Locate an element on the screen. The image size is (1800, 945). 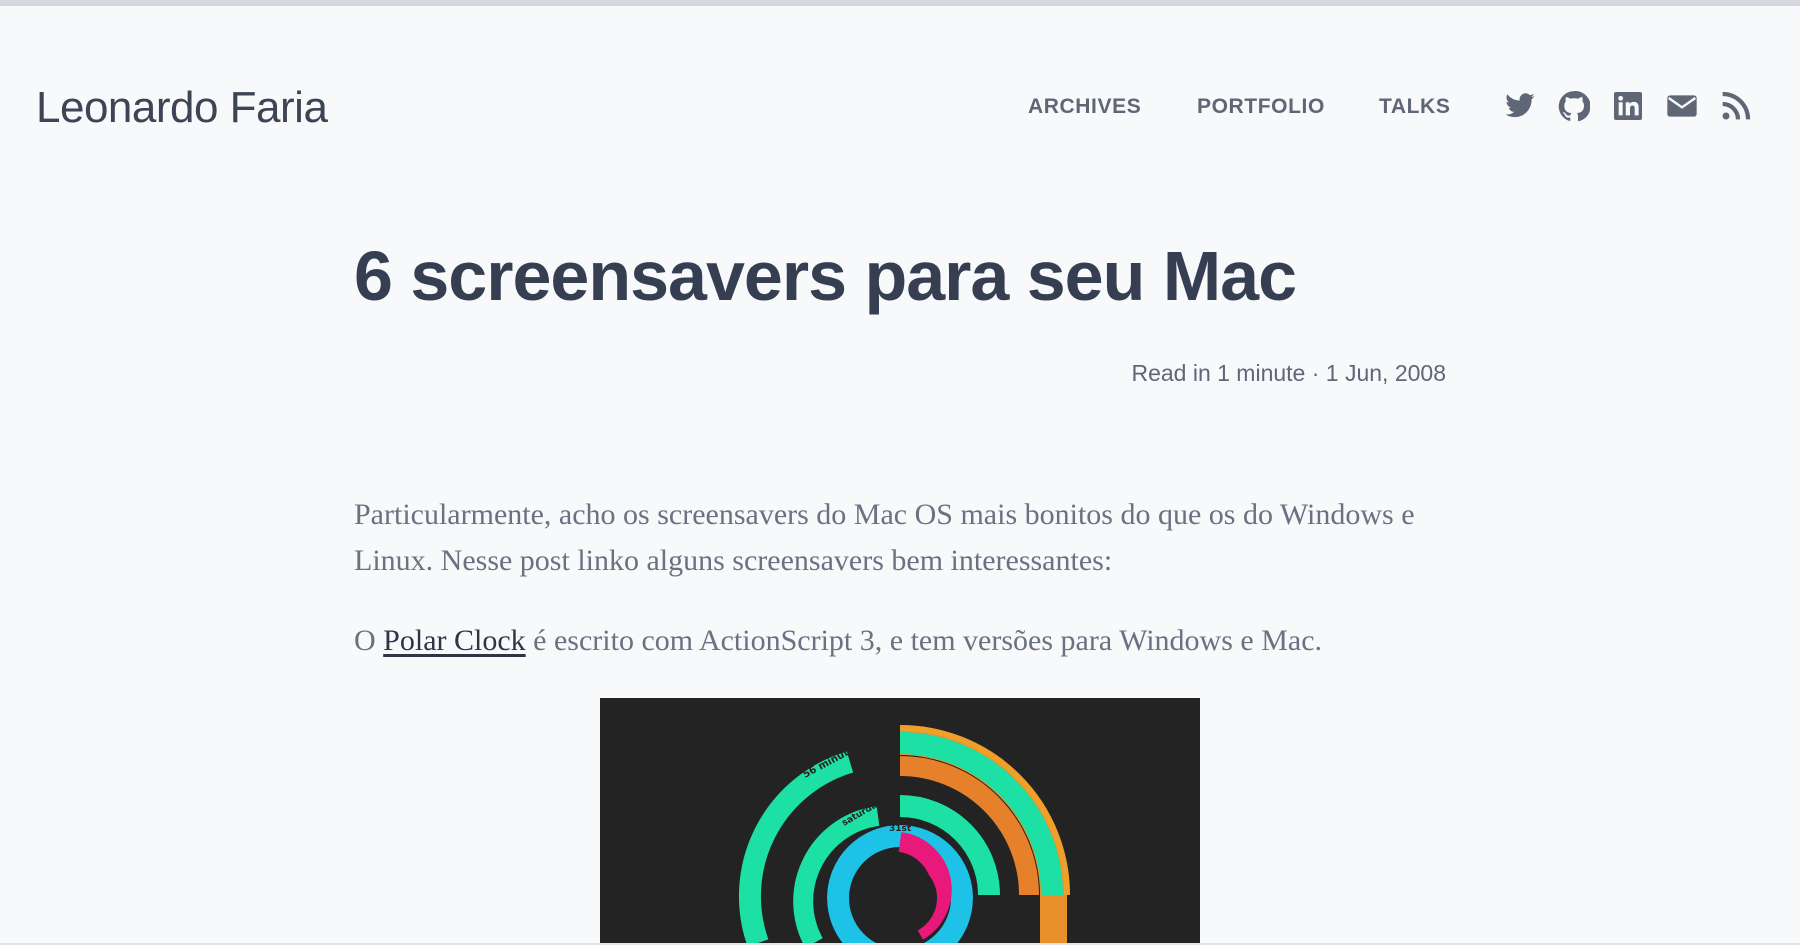
rss-link is located at coordinates (1736, 106).